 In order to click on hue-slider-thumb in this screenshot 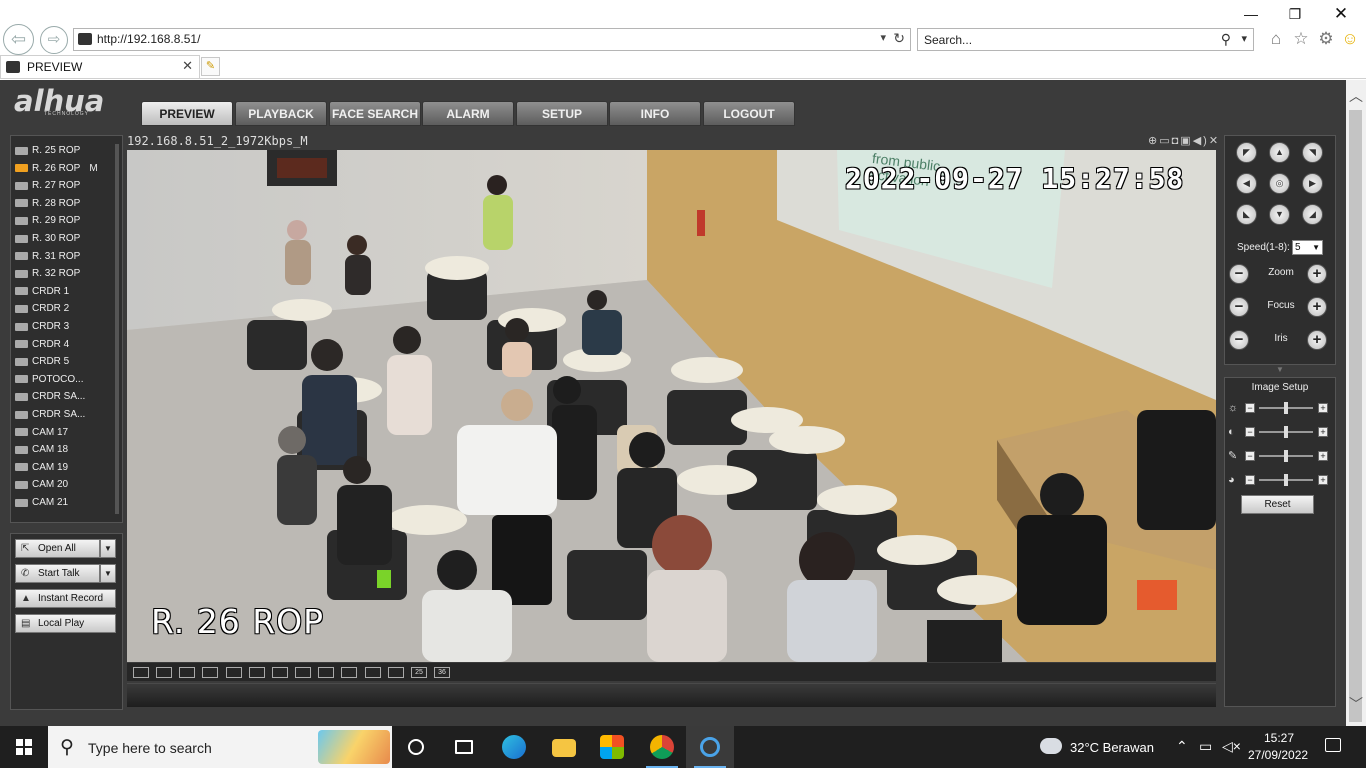, I will do `click(1286, 480)`.